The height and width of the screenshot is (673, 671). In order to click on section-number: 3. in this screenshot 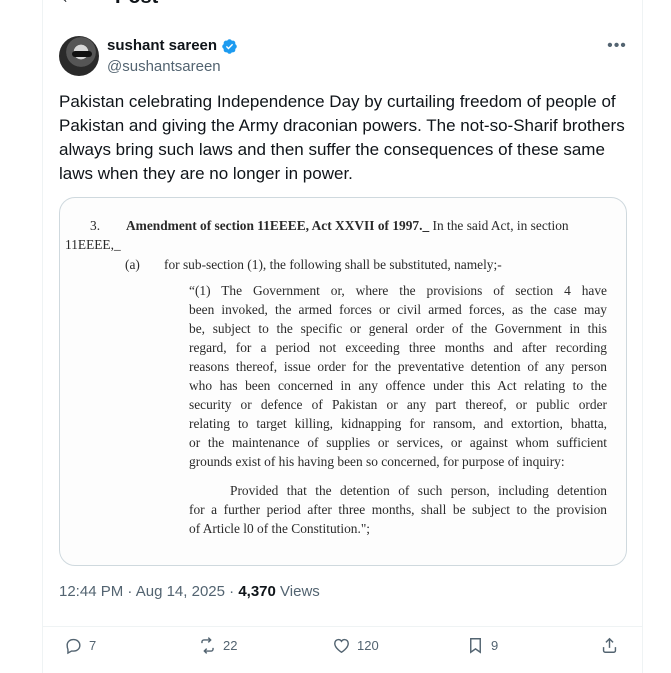, I will do `click(95, 225)`.